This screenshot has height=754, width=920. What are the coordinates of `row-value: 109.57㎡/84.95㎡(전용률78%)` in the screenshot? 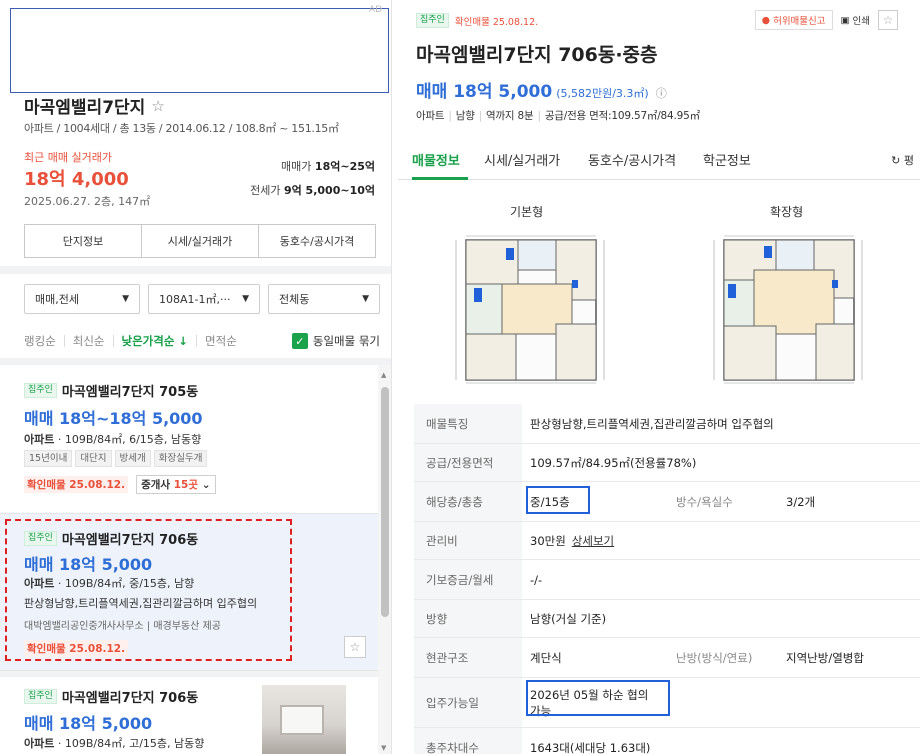 It's located at (613, 462).